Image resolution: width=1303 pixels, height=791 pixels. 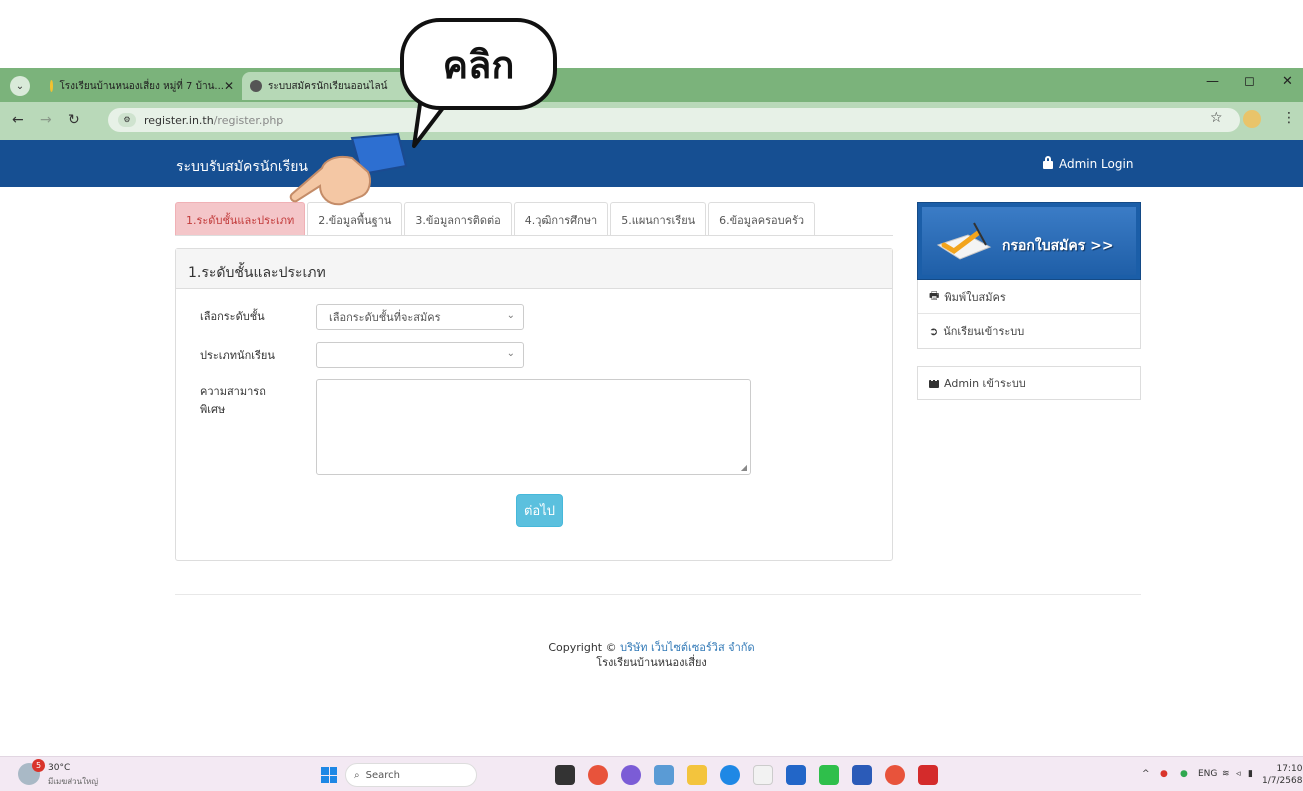 I want to click on special-ability-textarea: ◢, so click(x=533, y=427).